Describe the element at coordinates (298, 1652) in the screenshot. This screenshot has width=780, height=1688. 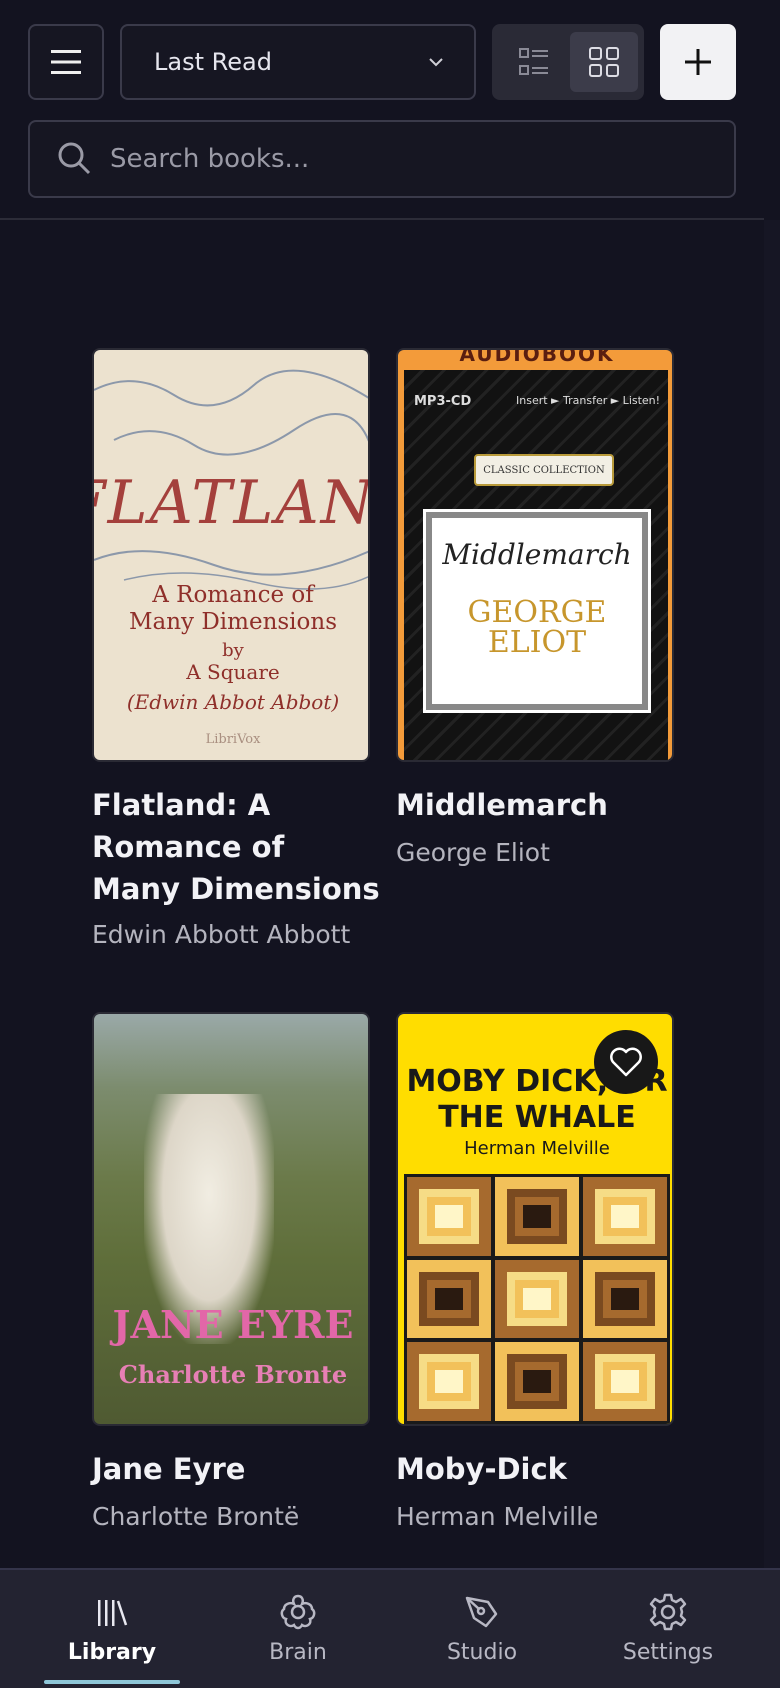
I see `nav-label: Brain` at that location.